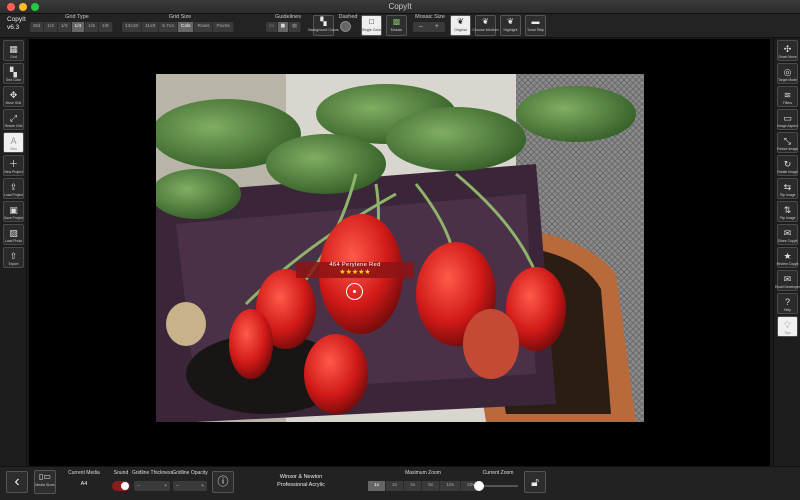 This screenshot has width=800, height=500. I want to click on gridline-thickness-minus: –, so click(138, 486).